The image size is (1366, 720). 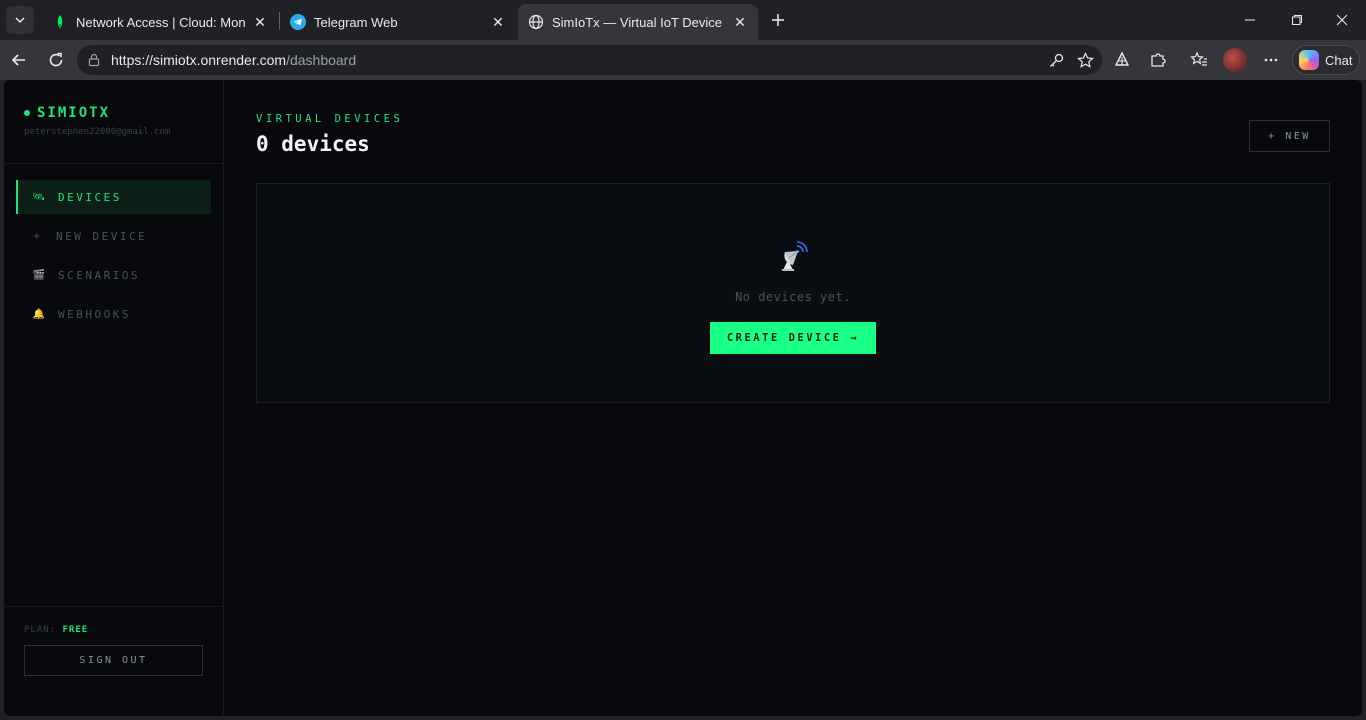 I want to click on sidebar-item-label: NEW DEVICE, so click(x=102, y=236).